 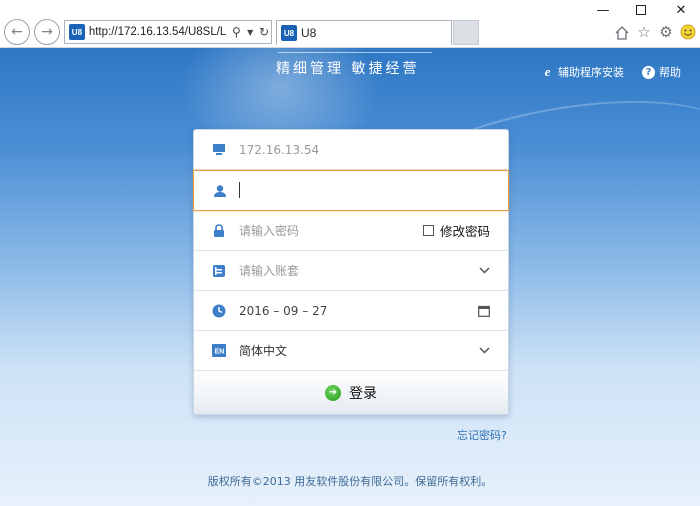 I want to click on install-helper-label: 辅助程序安装, so click(x=591, y=72).